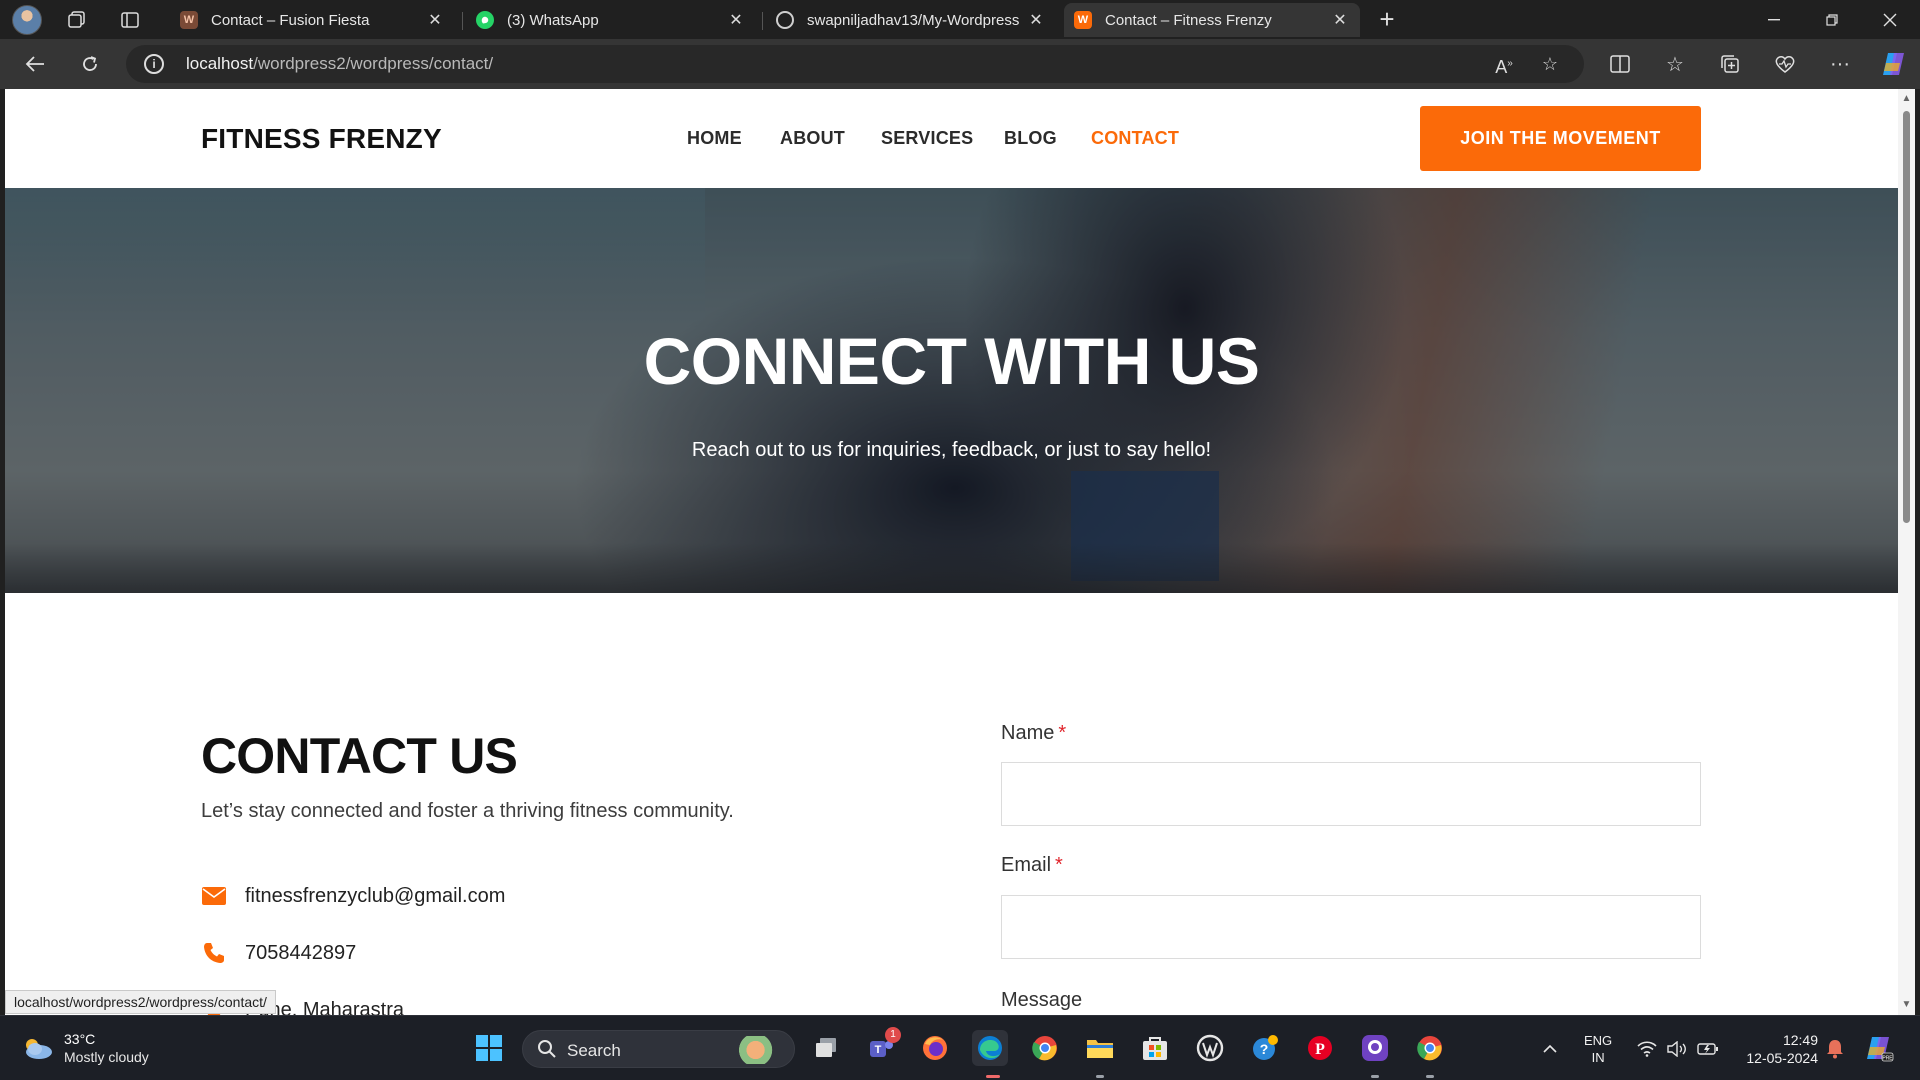  Describe the element at coordinates (1894, 64) in the screenshot. I see `copilot-icon` at that location.